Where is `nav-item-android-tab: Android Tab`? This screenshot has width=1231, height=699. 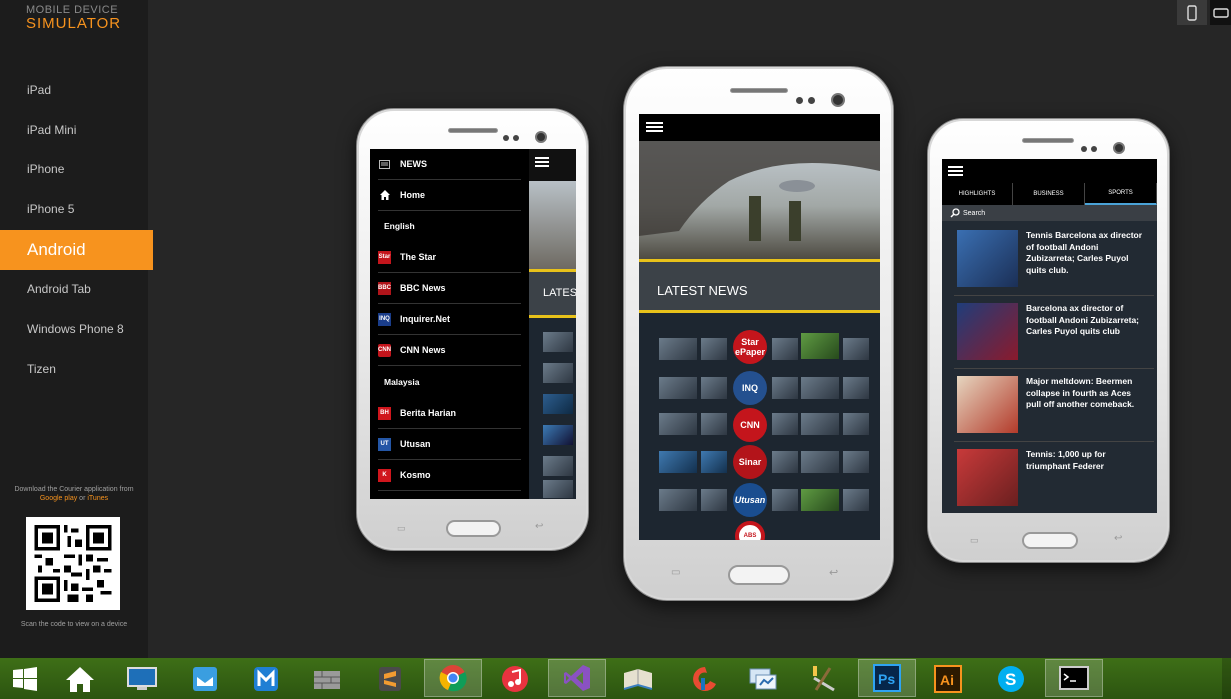 nav-item-android-tab: Android Tab is located at coordinates (74, 289).